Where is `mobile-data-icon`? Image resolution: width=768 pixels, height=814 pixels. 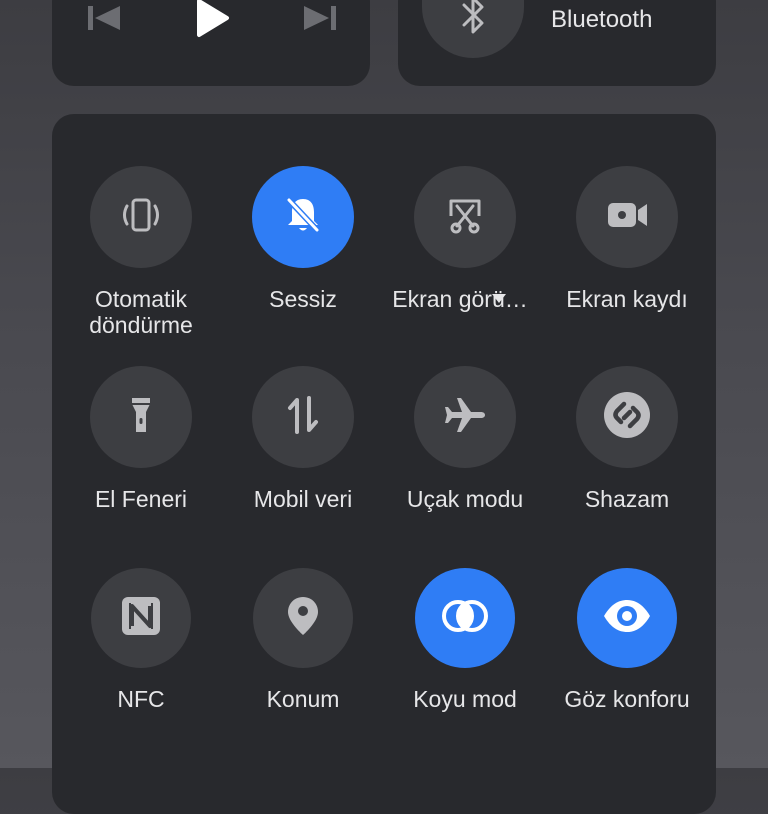 mobile-data-icon is located at coordinates (303, 417).